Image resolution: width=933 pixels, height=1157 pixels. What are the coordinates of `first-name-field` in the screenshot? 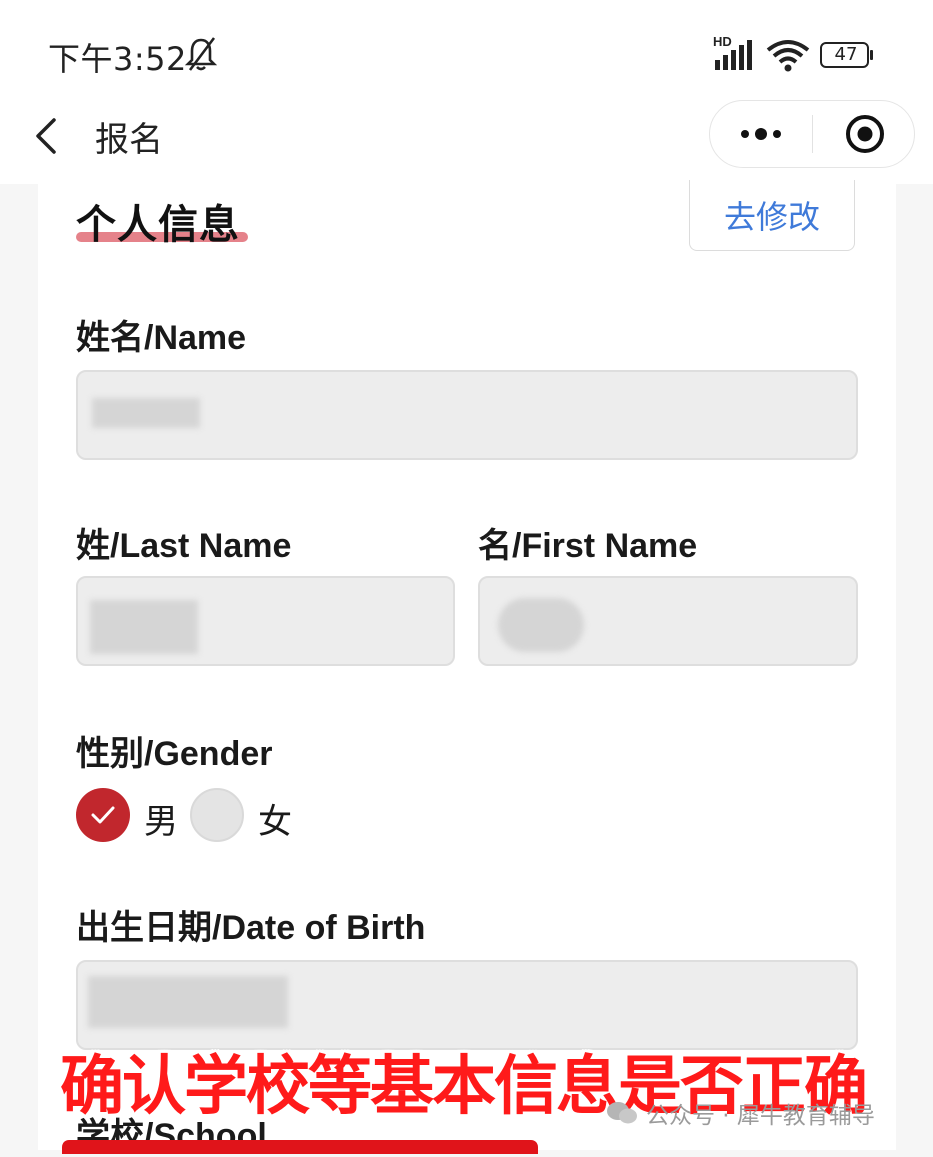 It's located at (668, 621).